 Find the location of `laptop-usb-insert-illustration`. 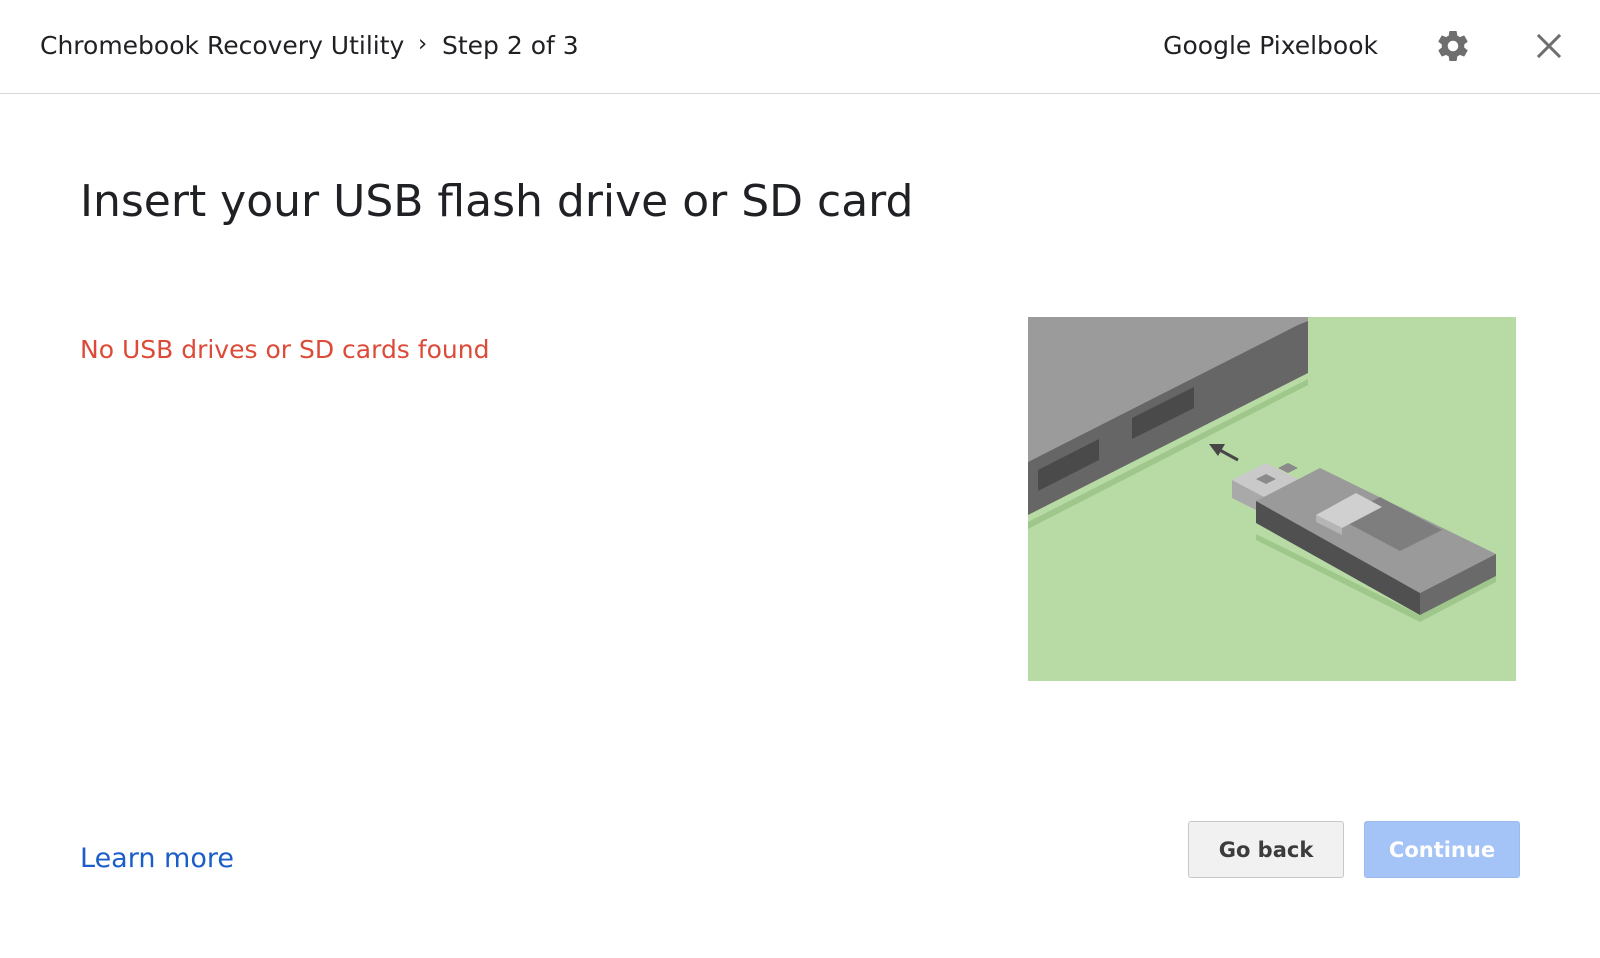

laptop-usb-insert-illustration is located at coordinates (1272, 499).